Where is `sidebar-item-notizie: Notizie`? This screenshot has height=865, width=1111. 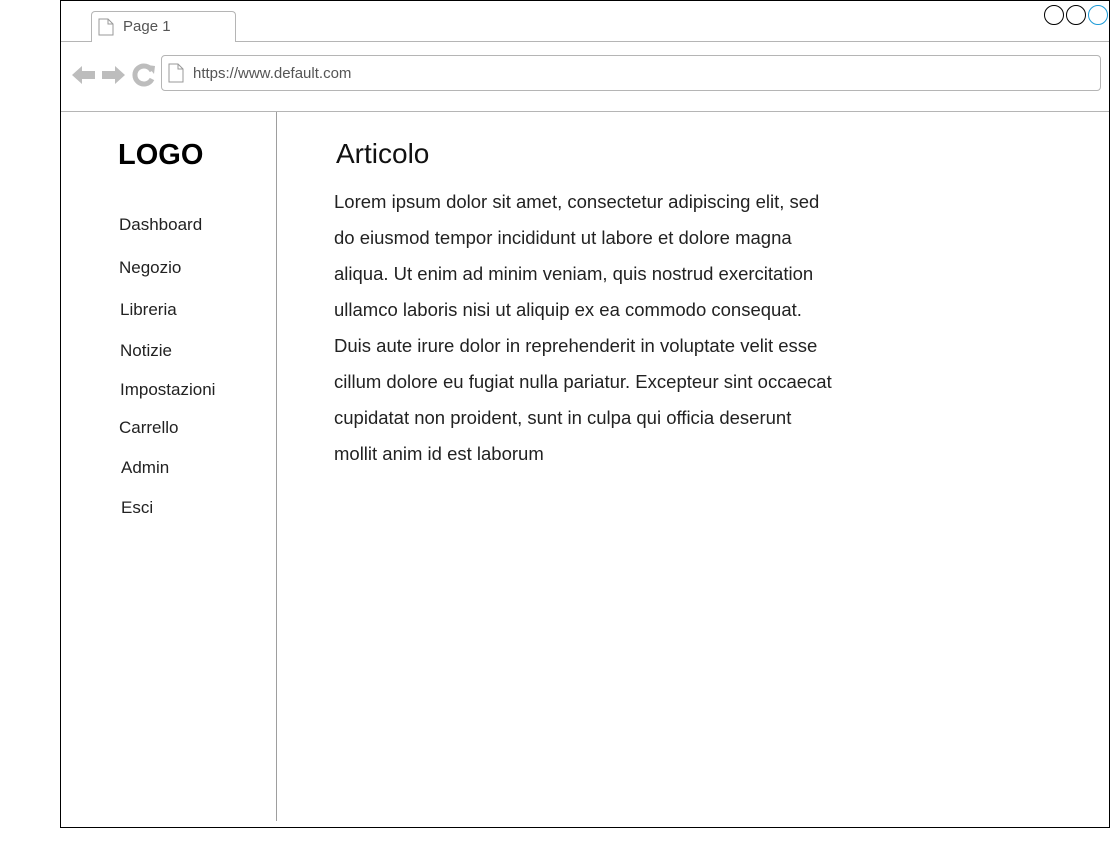 sidebar-item-notizie: Notizie is located at coordinates (146, 351).